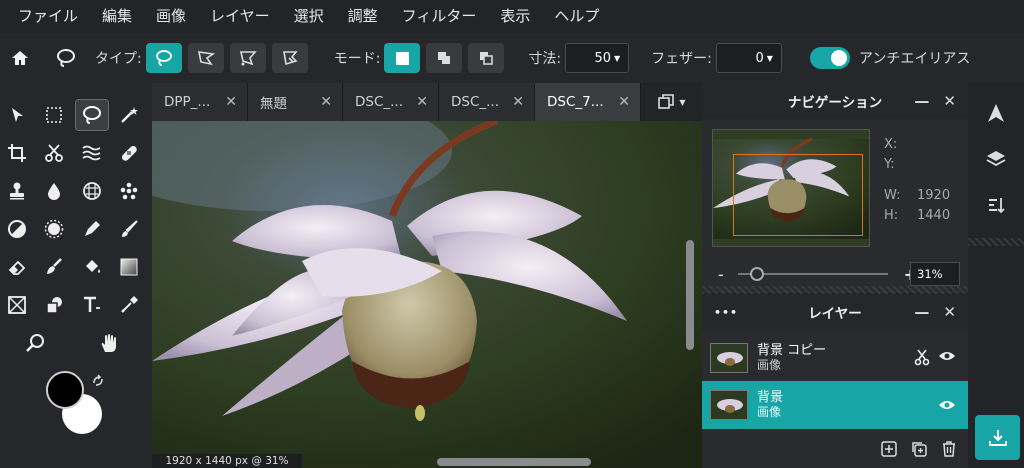 Image resolution: width=1024 pixels, height=468 pixels. Describe the element at coordinates (444, 58) in the screenshot. I see `mode-add-button` at that location.